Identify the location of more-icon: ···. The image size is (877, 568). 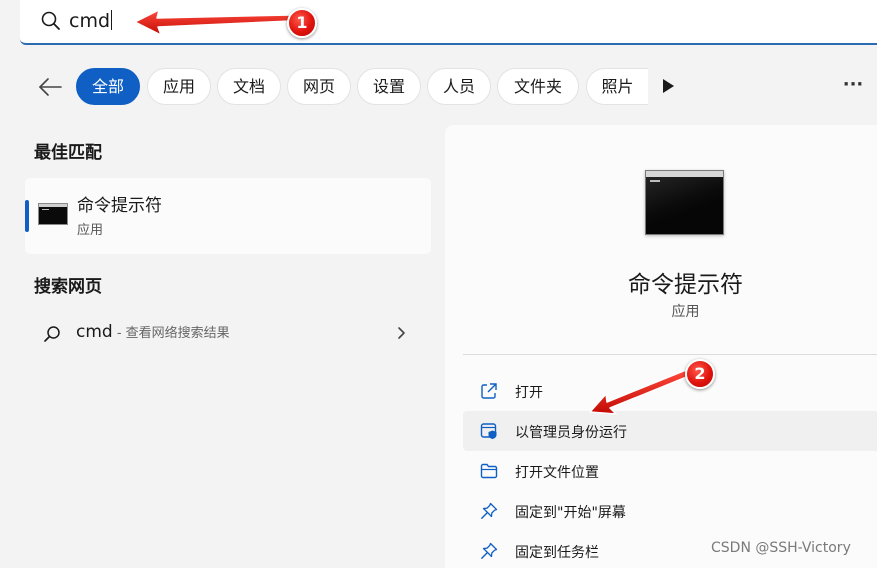
(853, 87).